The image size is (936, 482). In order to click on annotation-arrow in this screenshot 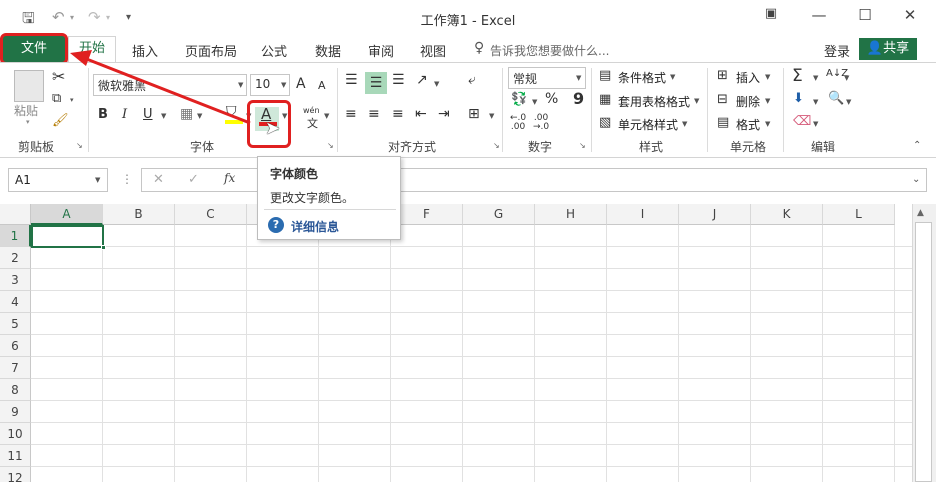, I will do `click(160, 87)`.